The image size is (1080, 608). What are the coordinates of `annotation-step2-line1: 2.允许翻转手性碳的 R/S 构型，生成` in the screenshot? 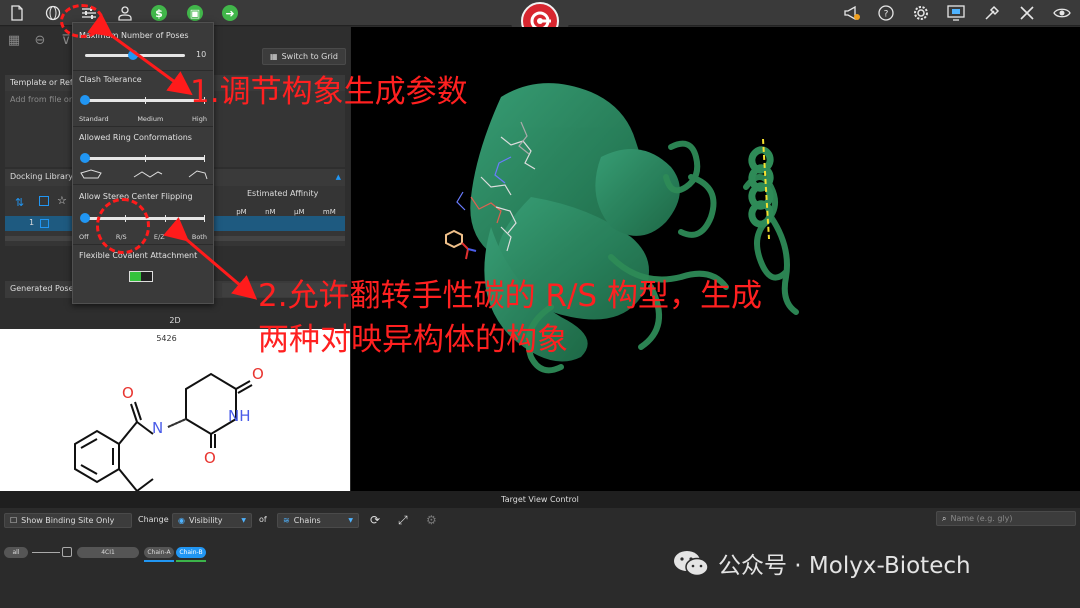 It's located at (510, 296).